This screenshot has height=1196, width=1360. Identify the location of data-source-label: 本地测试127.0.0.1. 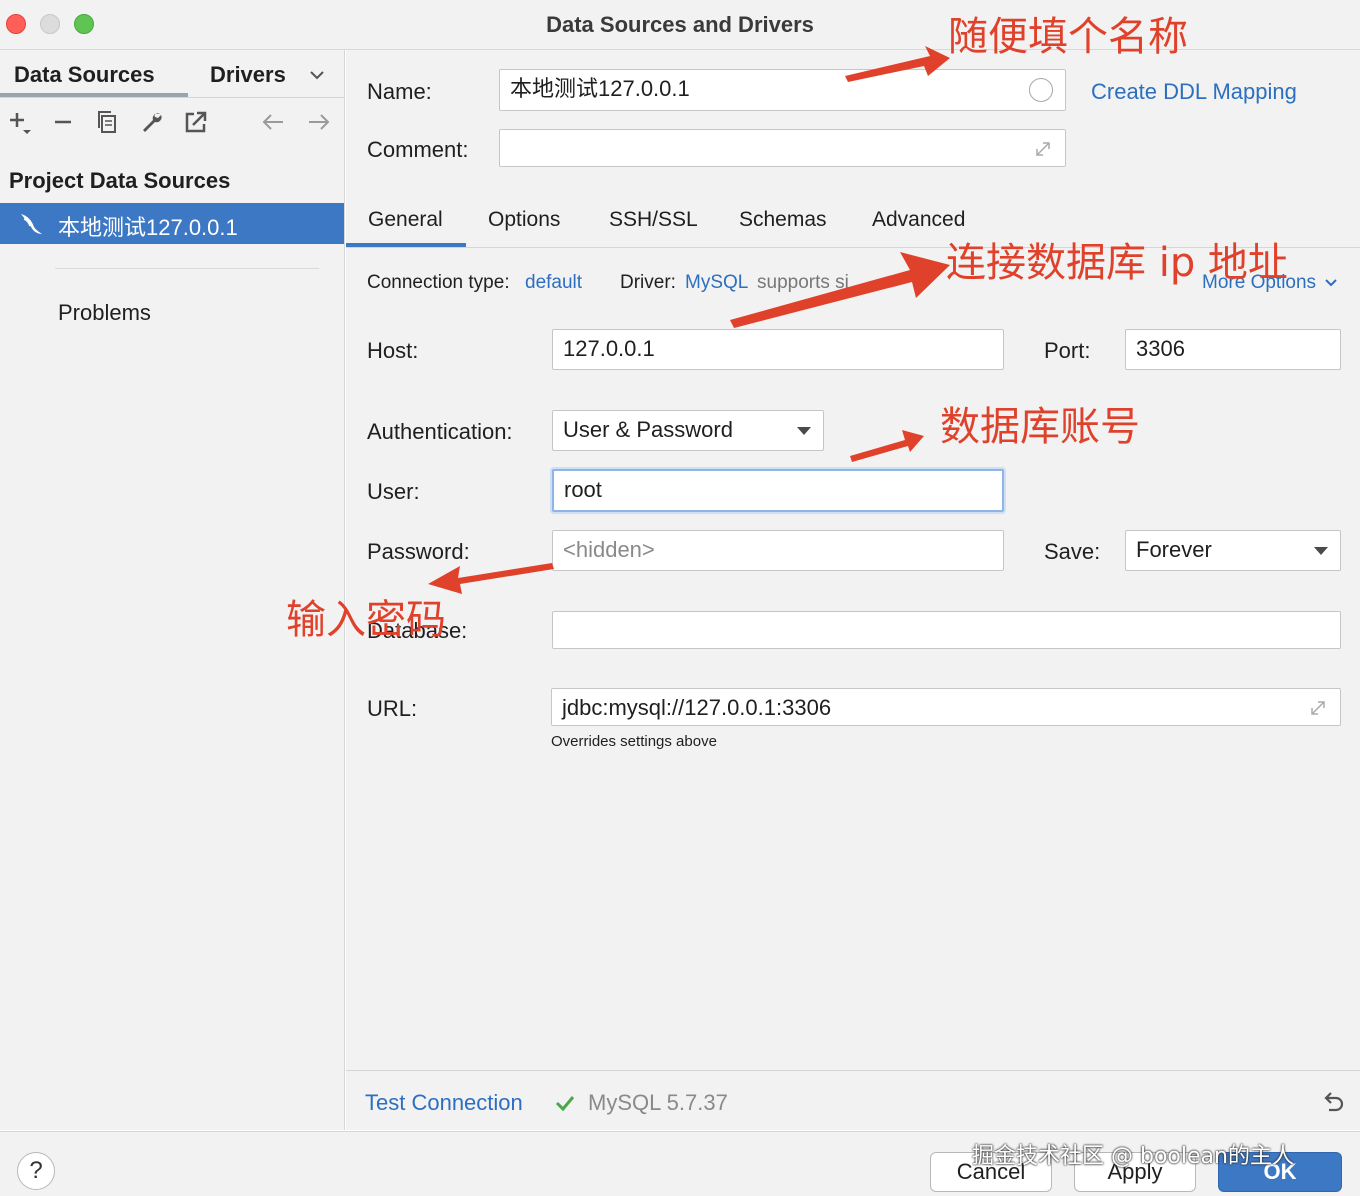
(148, 227).